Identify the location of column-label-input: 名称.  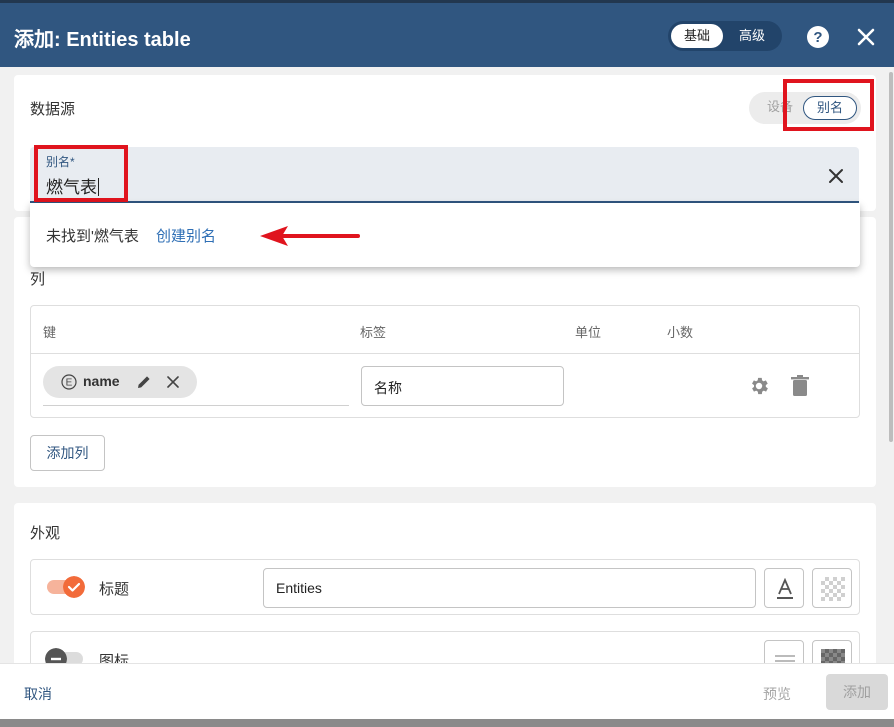
(462, 386).